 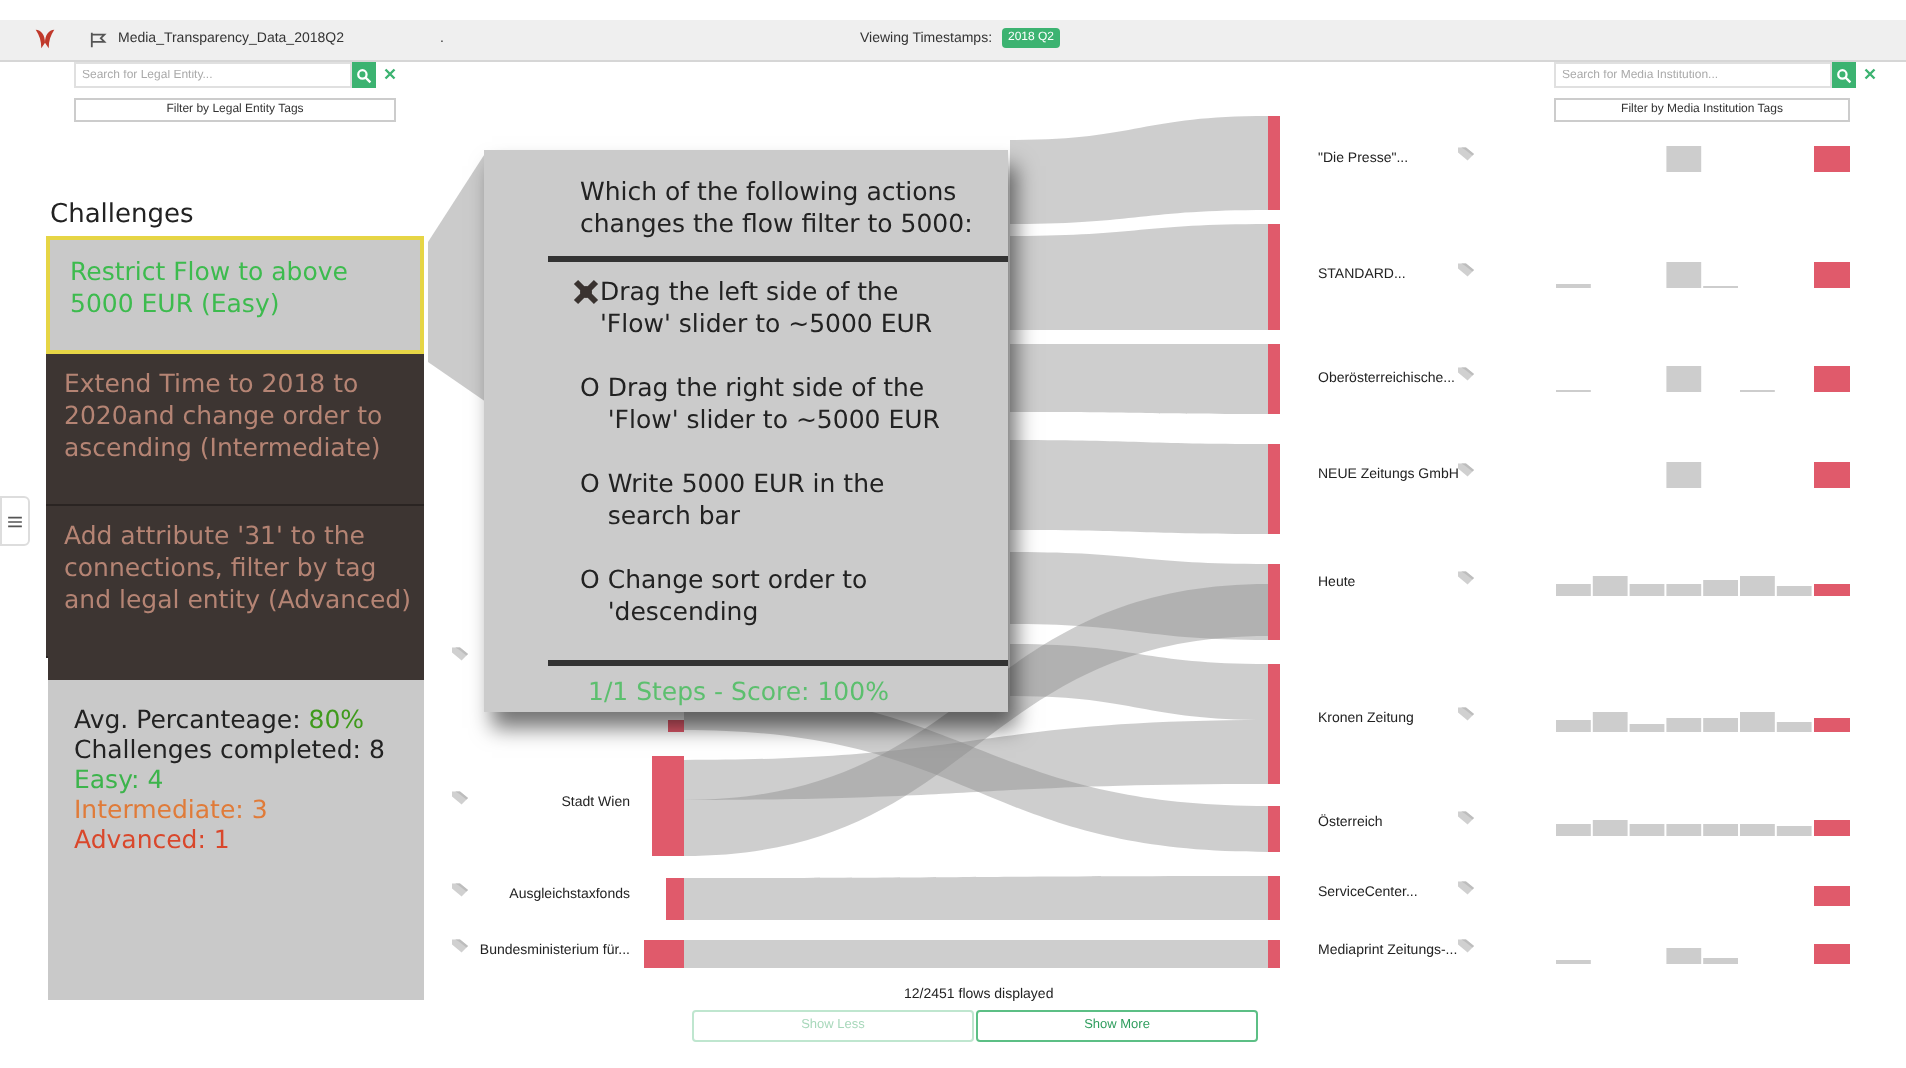 What do you see at coordinates (172, 809) in the screenshot?
I see `stats-text: Intermediate: 3` at bounding box center [172, 809].